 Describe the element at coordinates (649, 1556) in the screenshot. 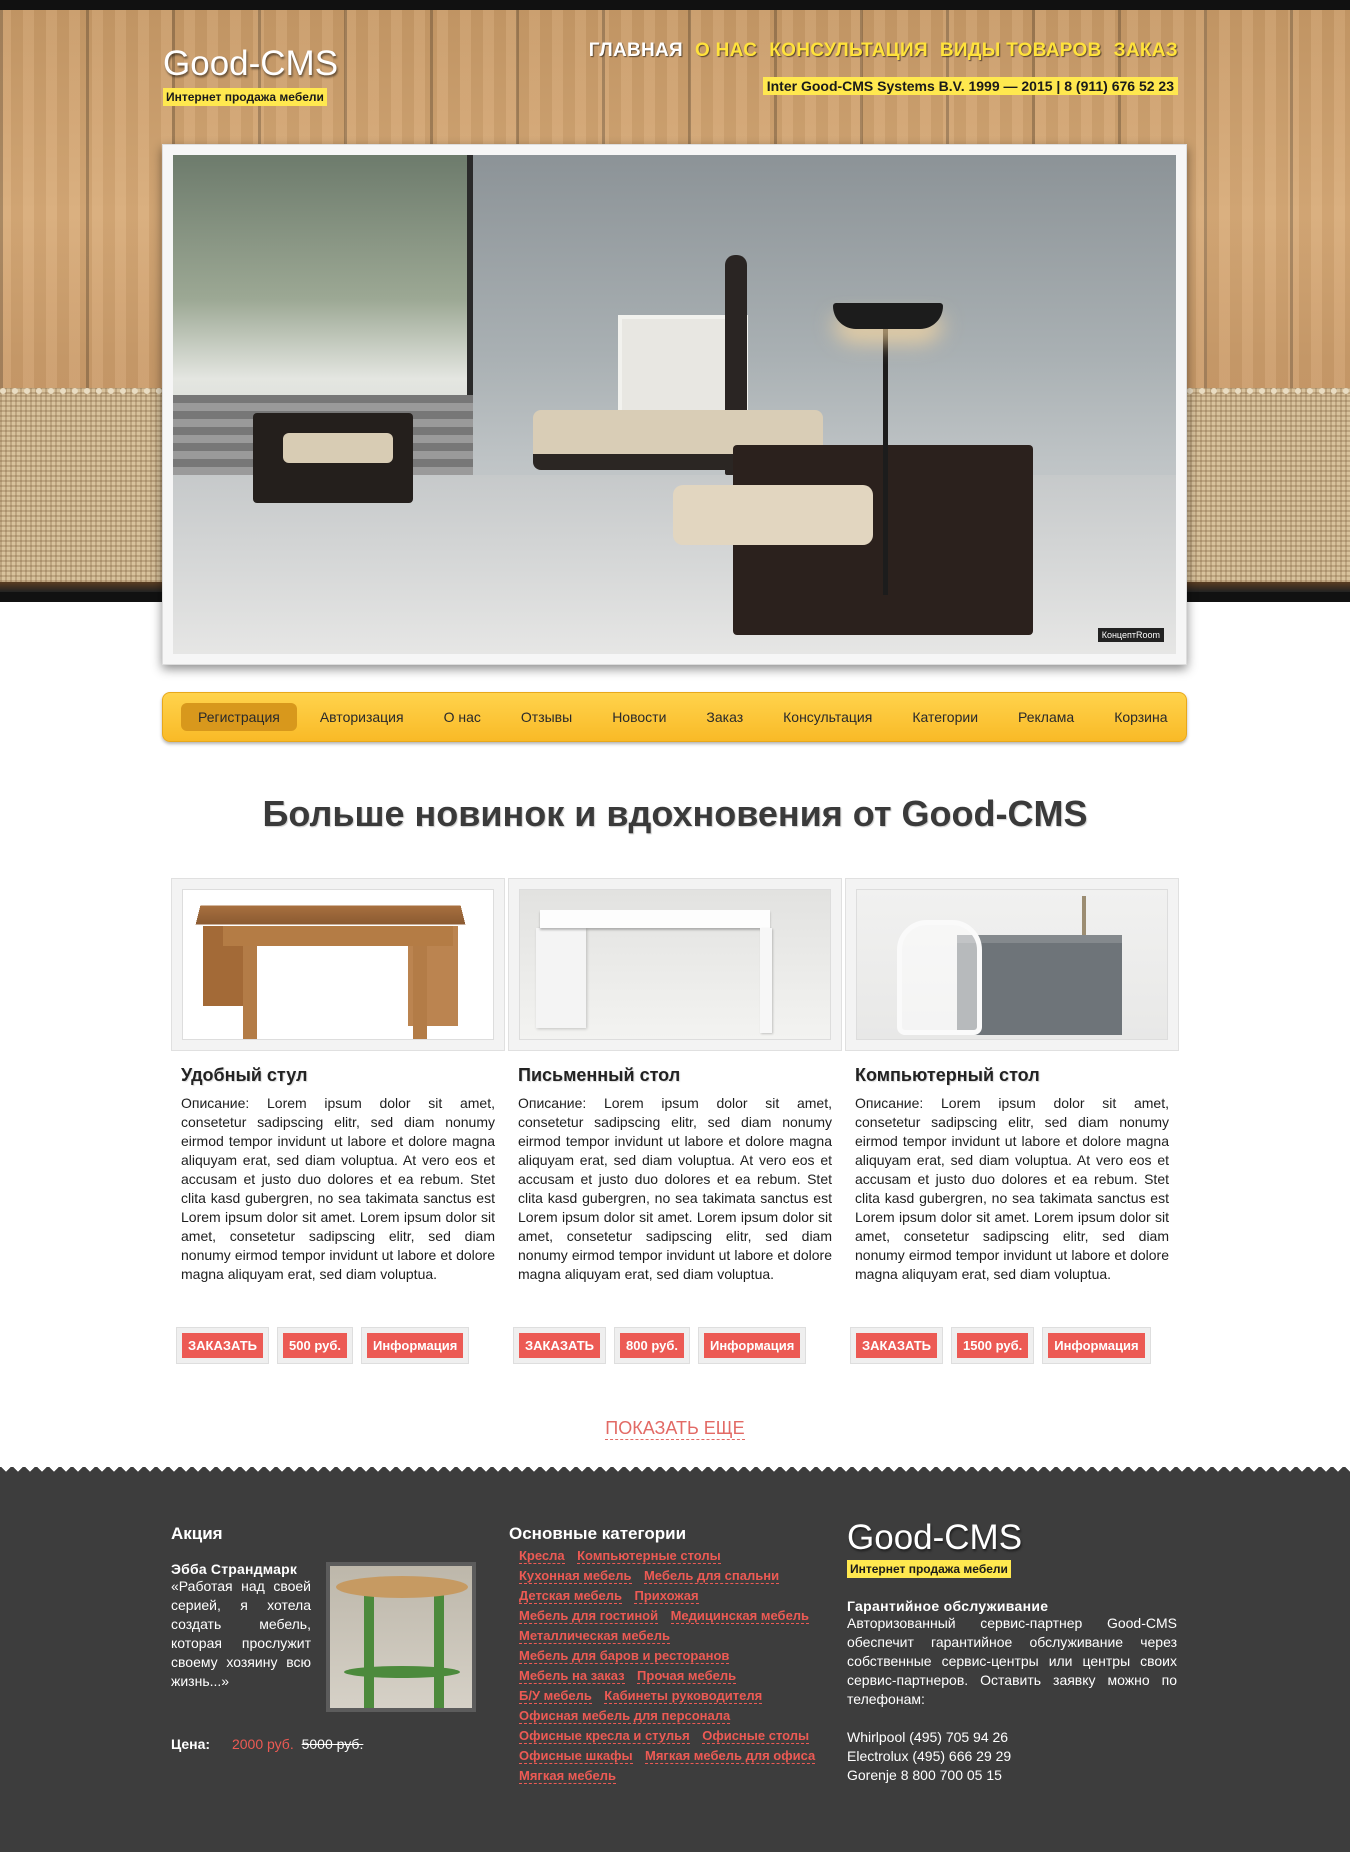

I see `category-link: Компьютерные столы` at that location.